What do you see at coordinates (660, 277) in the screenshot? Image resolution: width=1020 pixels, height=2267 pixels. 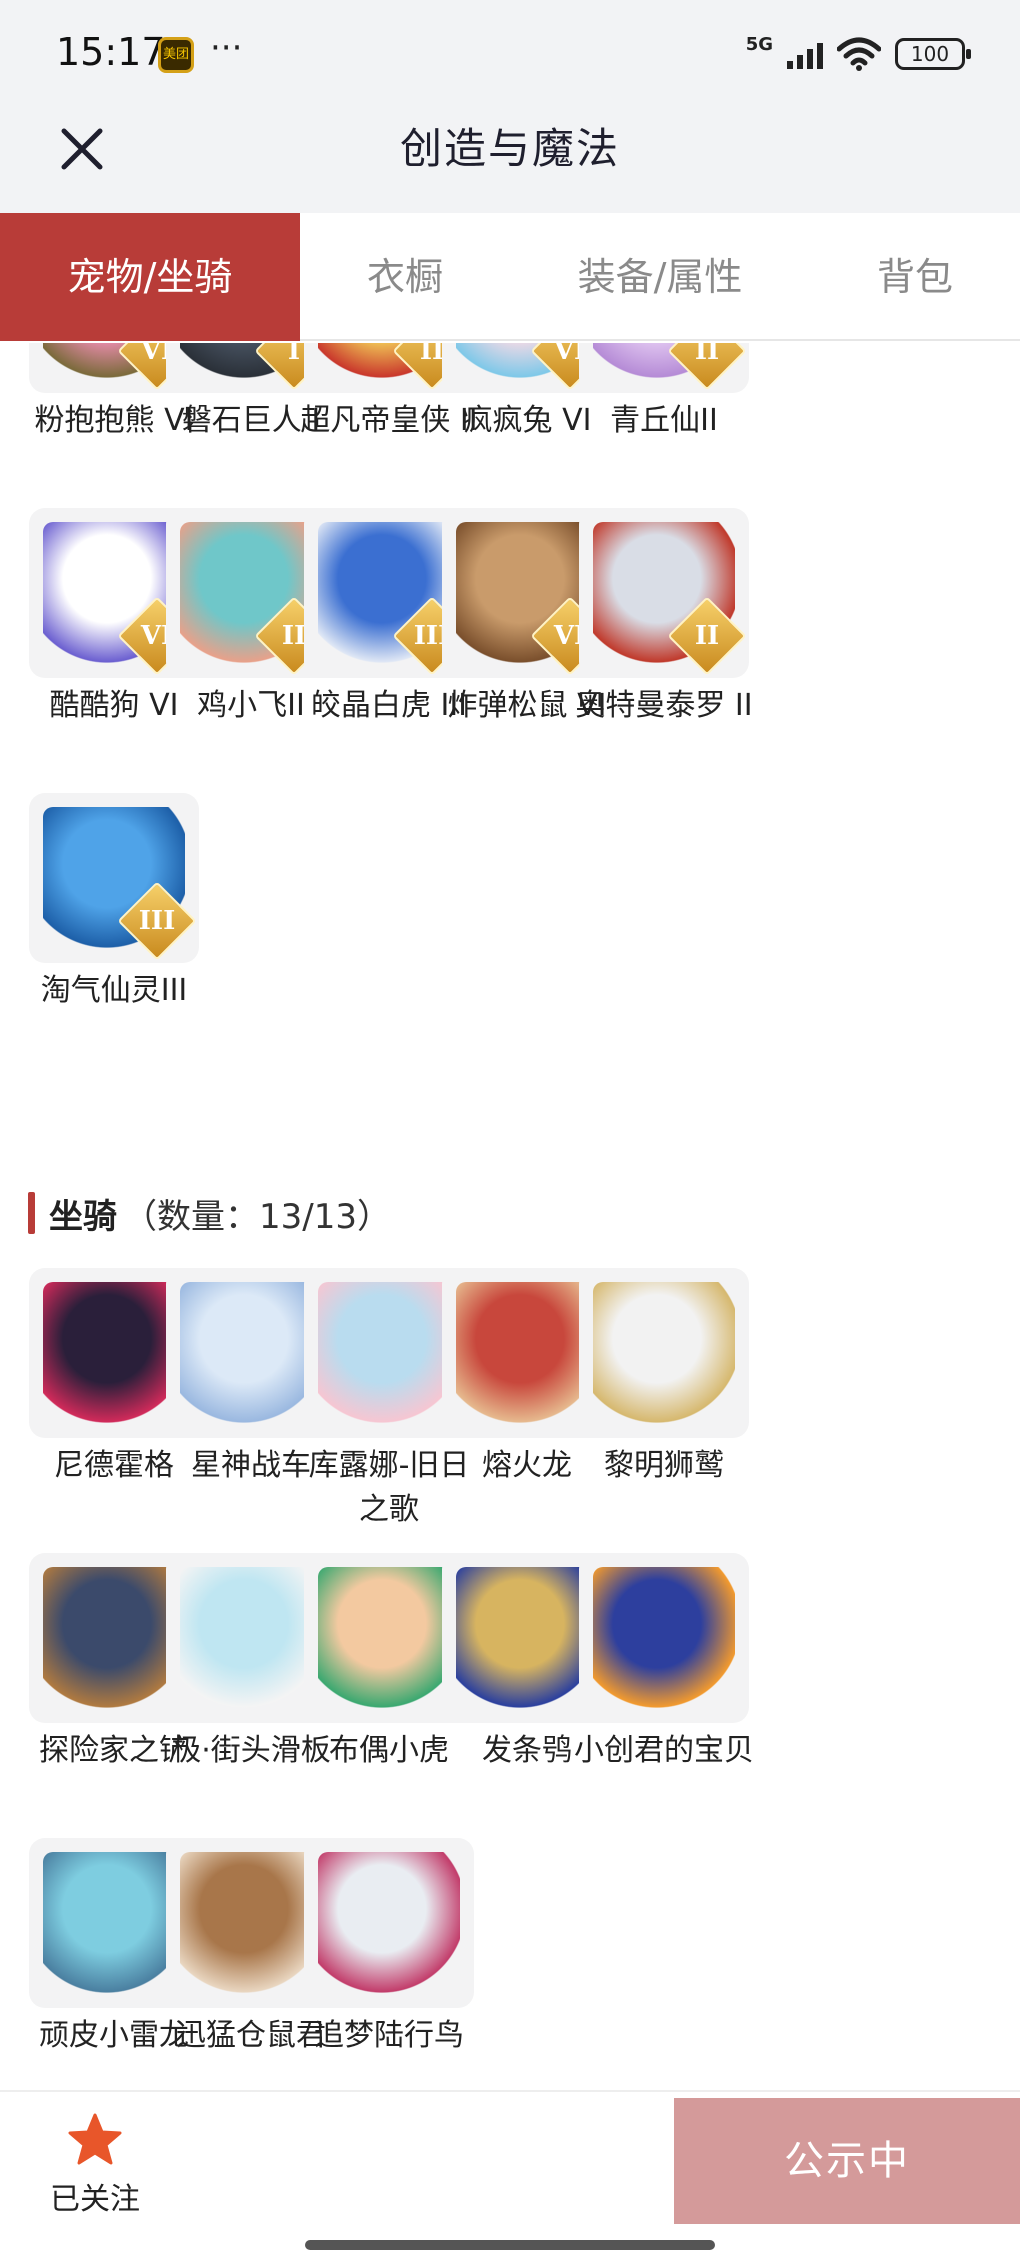 I see `tab-equipment-attributes: 装备/属性` at bounding box center [660, 277].